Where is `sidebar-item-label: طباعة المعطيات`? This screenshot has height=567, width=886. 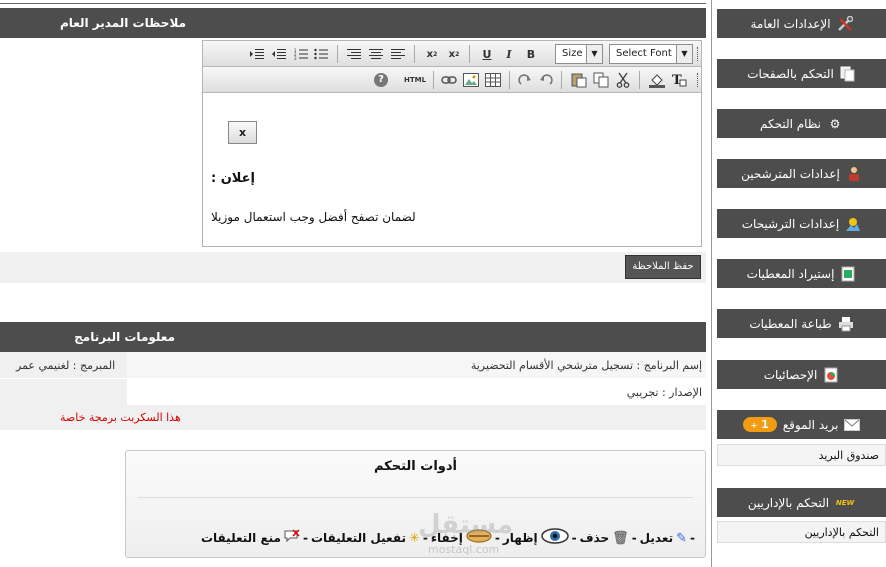
sidebar-item-label: طباعة المعطيات is located at coordinates (790, 323).